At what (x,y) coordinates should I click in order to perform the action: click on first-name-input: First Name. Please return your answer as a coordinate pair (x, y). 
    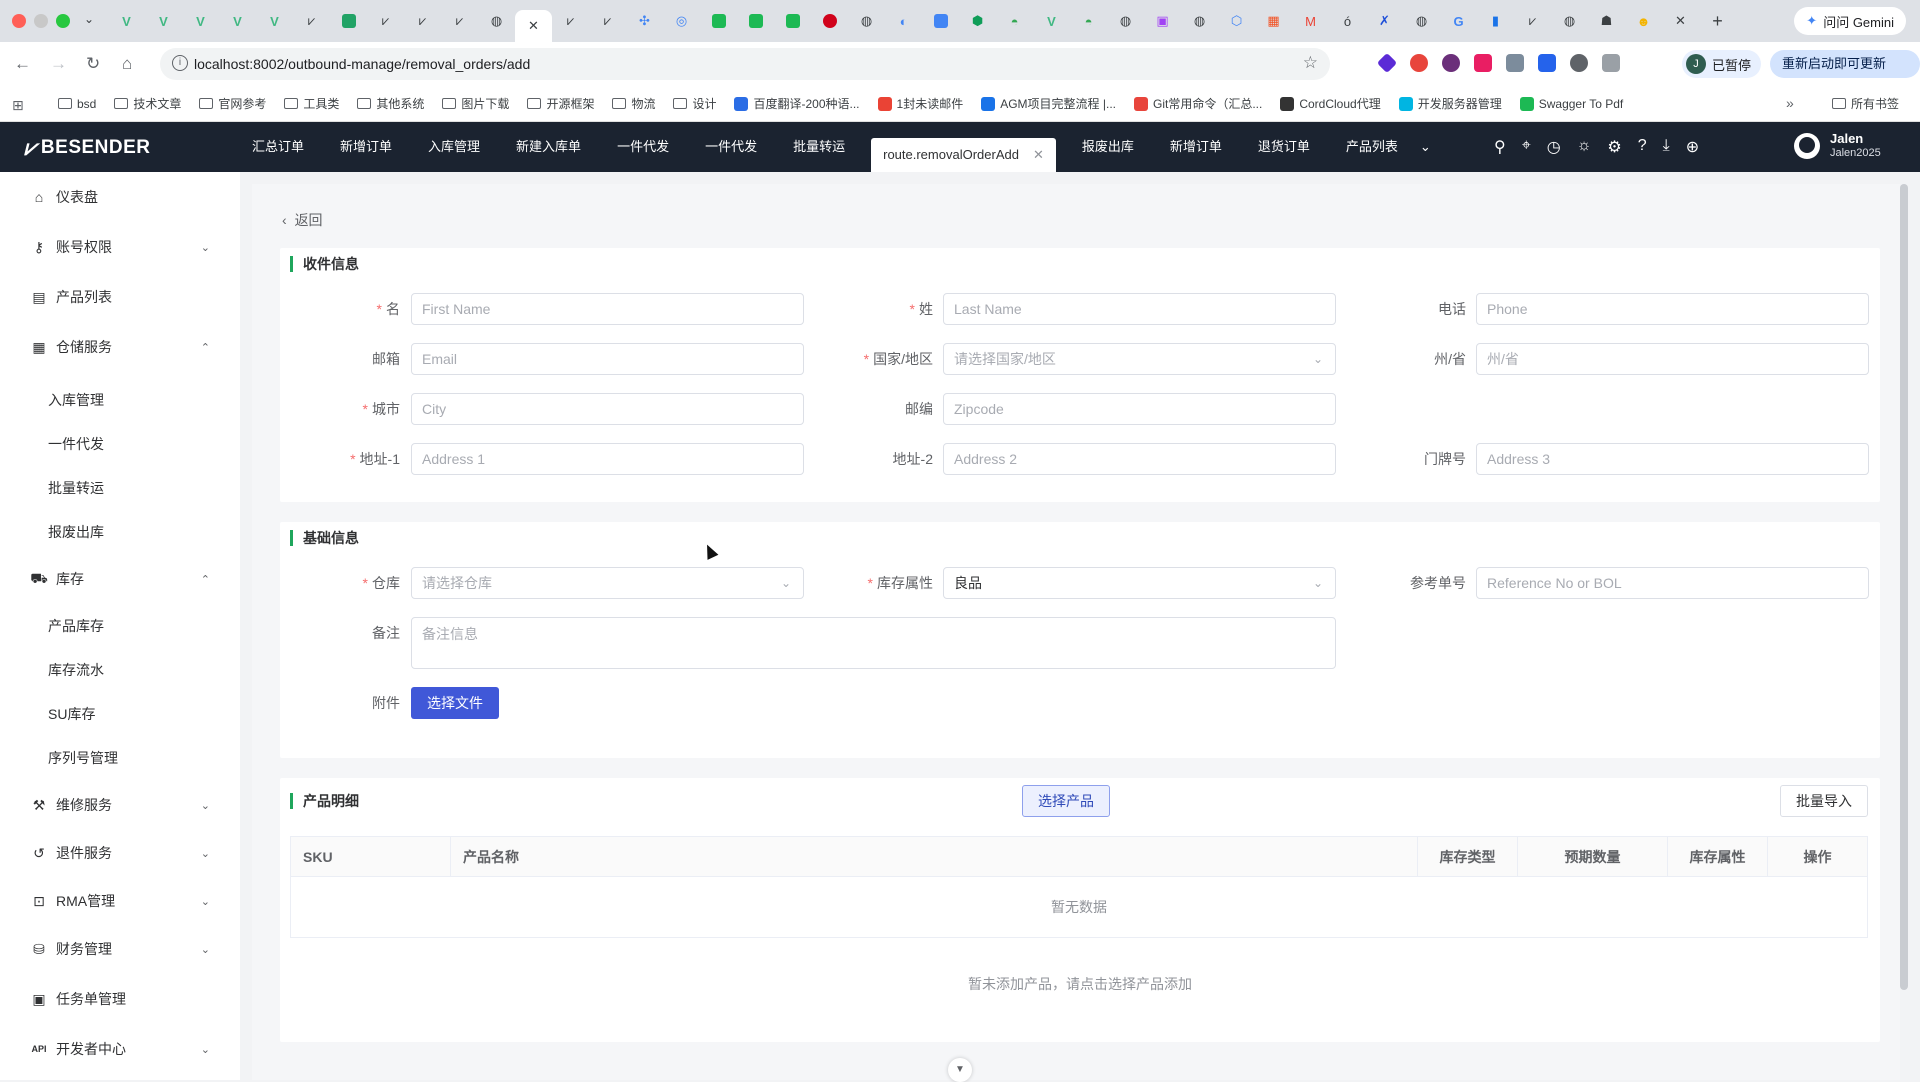
    Looking at the image, I should click on (607, 309).